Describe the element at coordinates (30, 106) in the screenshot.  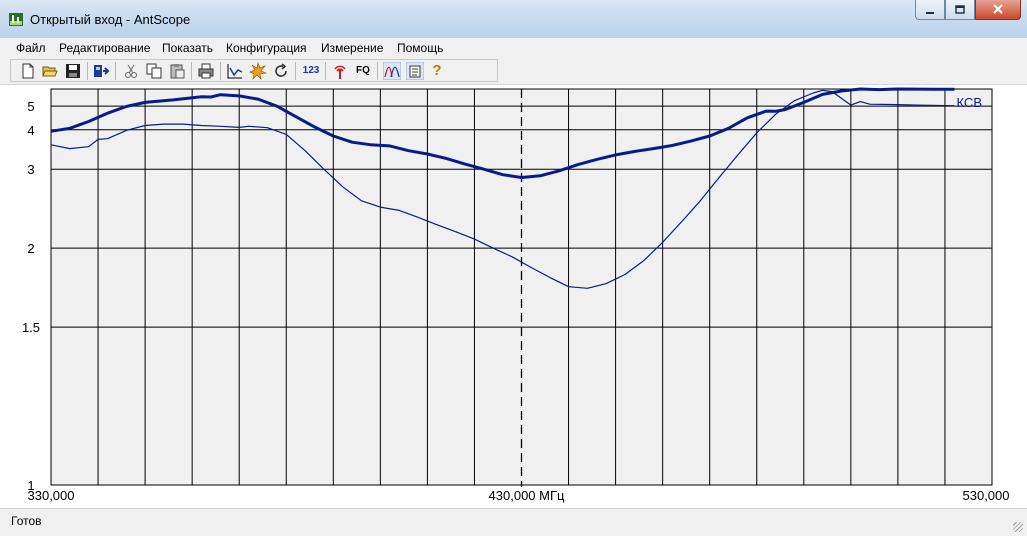
I see `y-tick-label: 5` at that location.